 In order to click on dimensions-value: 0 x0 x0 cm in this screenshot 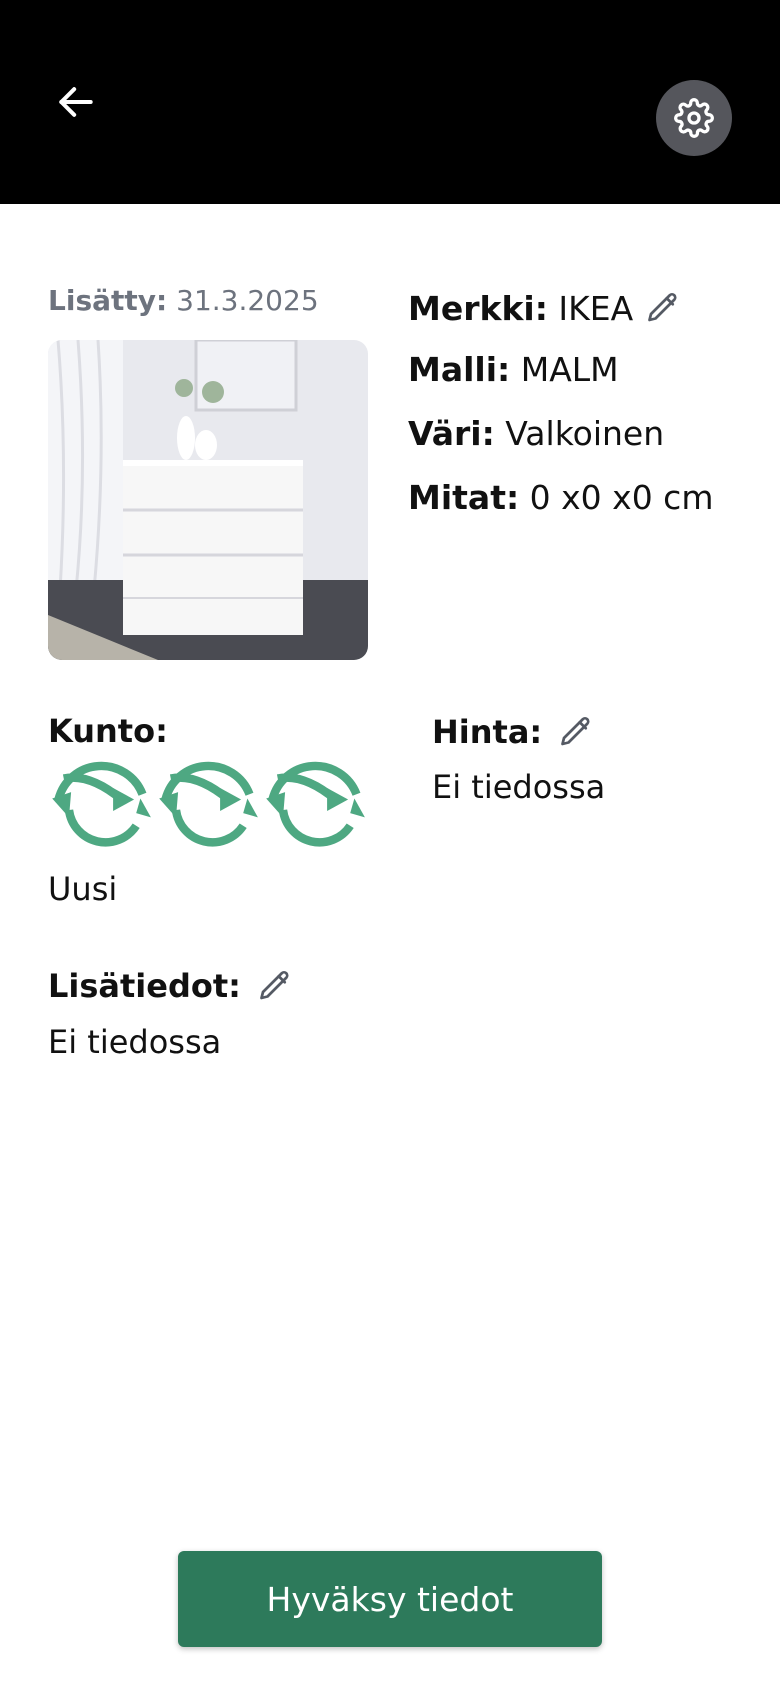, I will do `click(621, 497)`.